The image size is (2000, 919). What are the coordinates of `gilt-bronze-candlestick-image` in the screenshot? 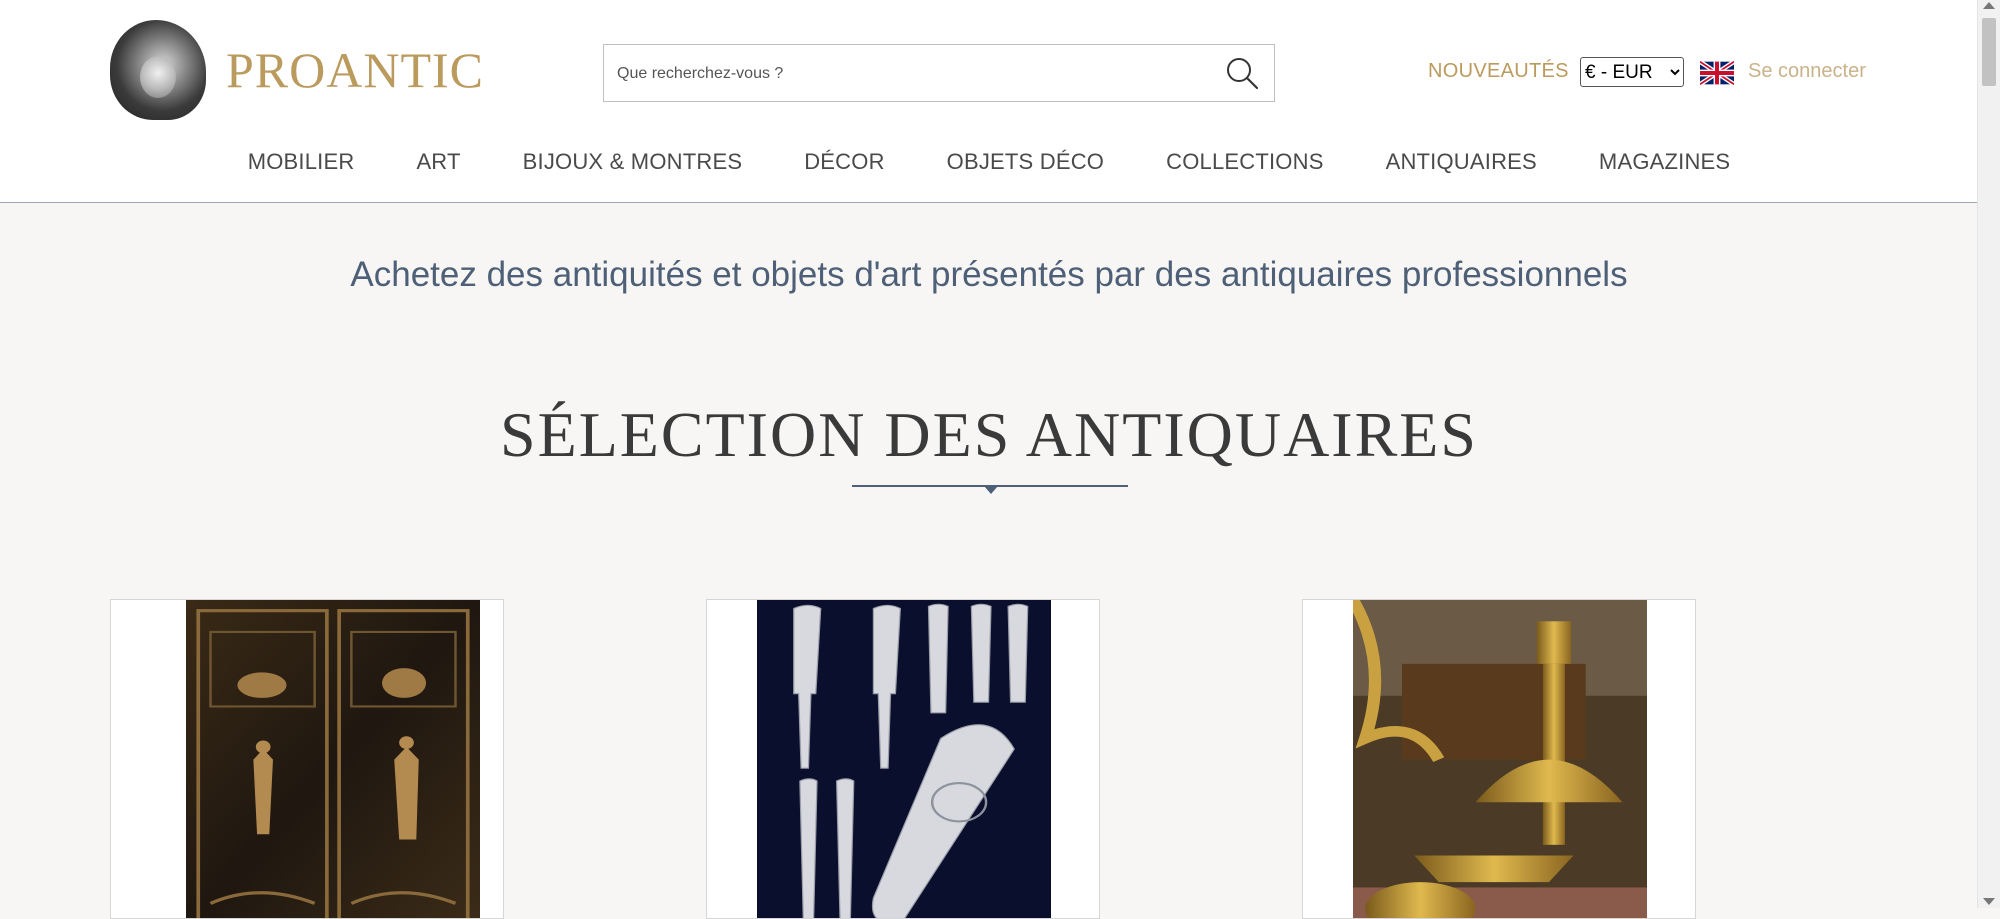 It's located at (1500, 759).